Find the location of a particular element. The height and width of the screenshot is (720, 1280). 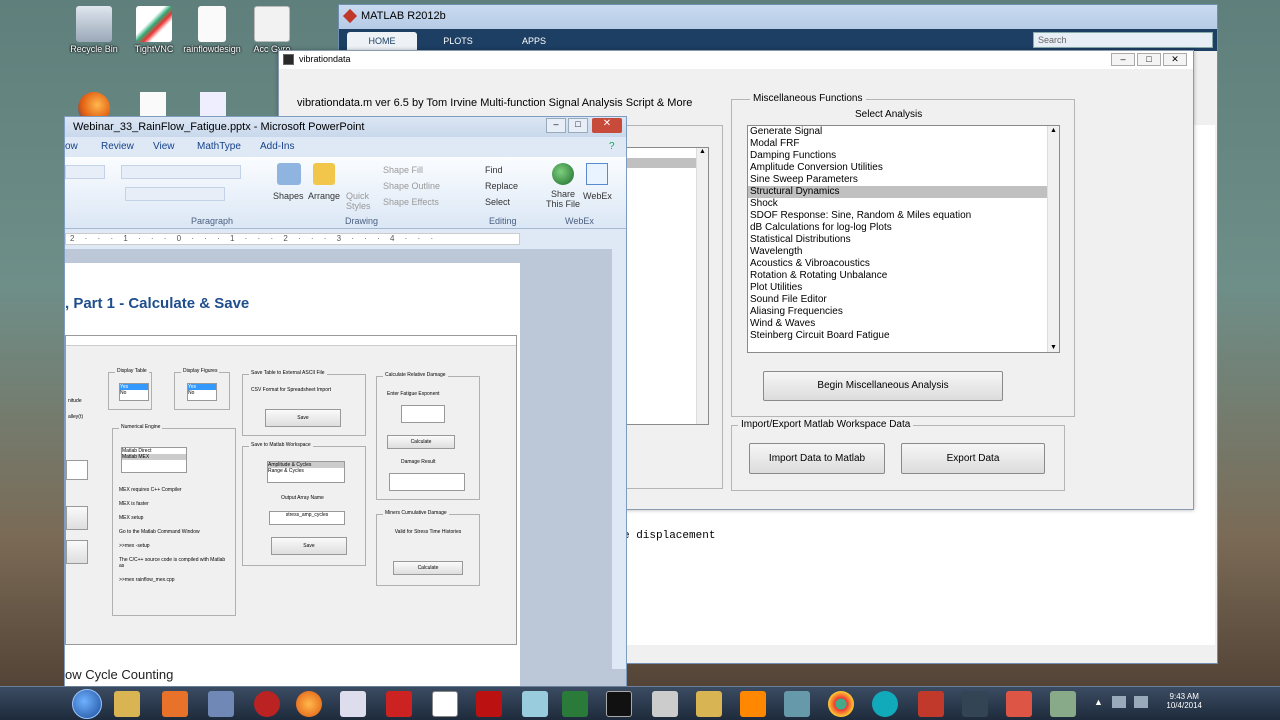

tab-home: HOME is located at coordinates (382, 41).